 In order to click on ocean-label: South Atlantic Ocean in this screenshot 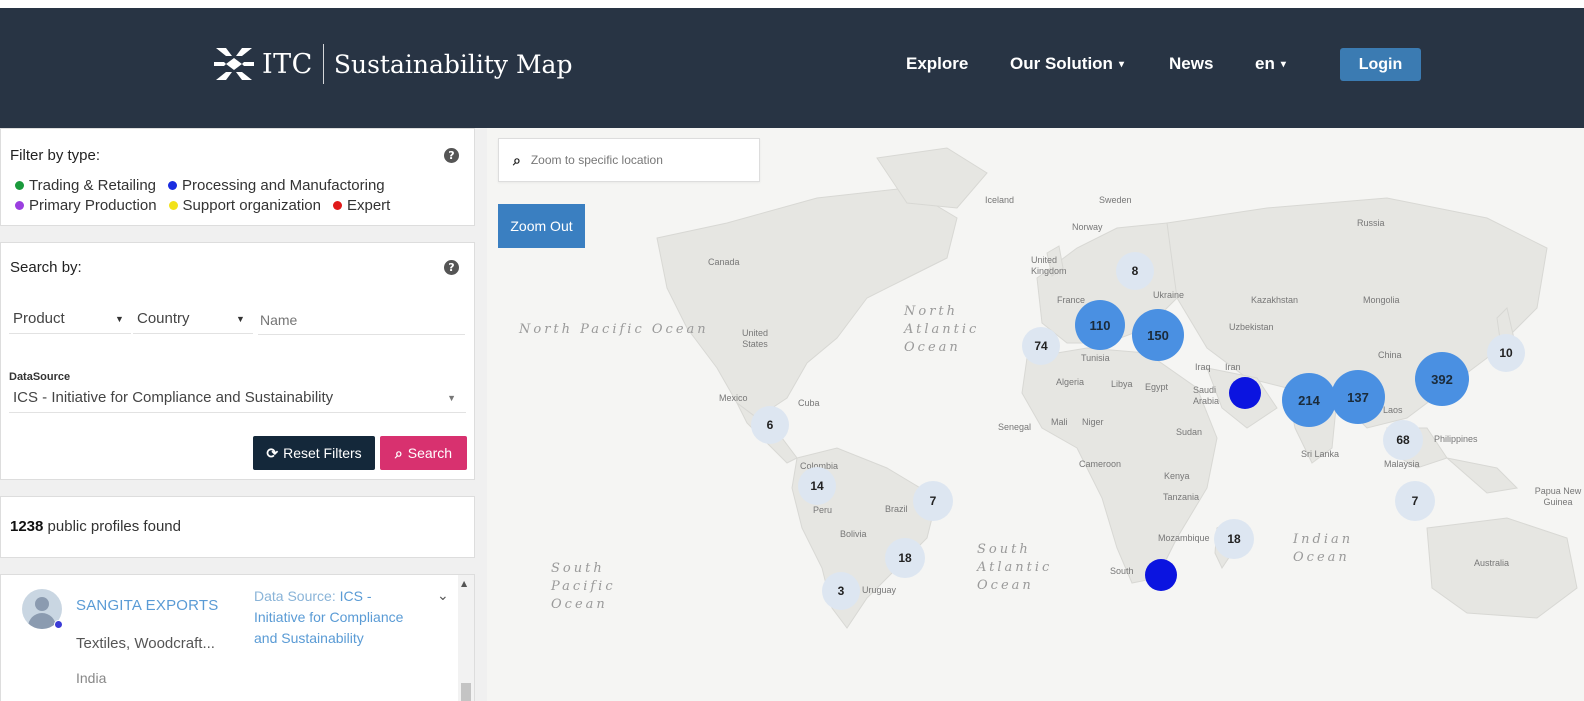, I will do `click(1015, 567)`.